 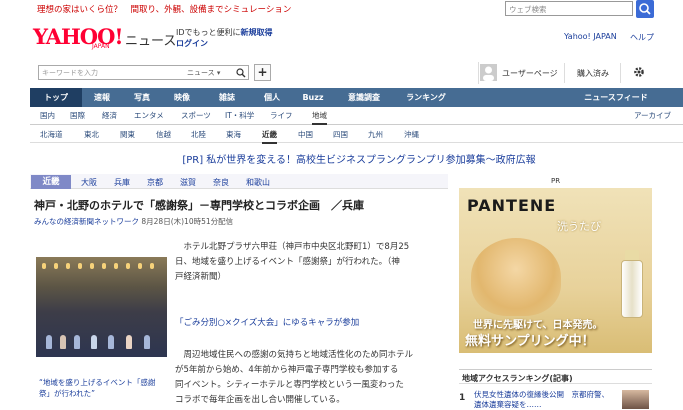 I want to click on nav-breaking: 速報, so click(x=102, y=97).